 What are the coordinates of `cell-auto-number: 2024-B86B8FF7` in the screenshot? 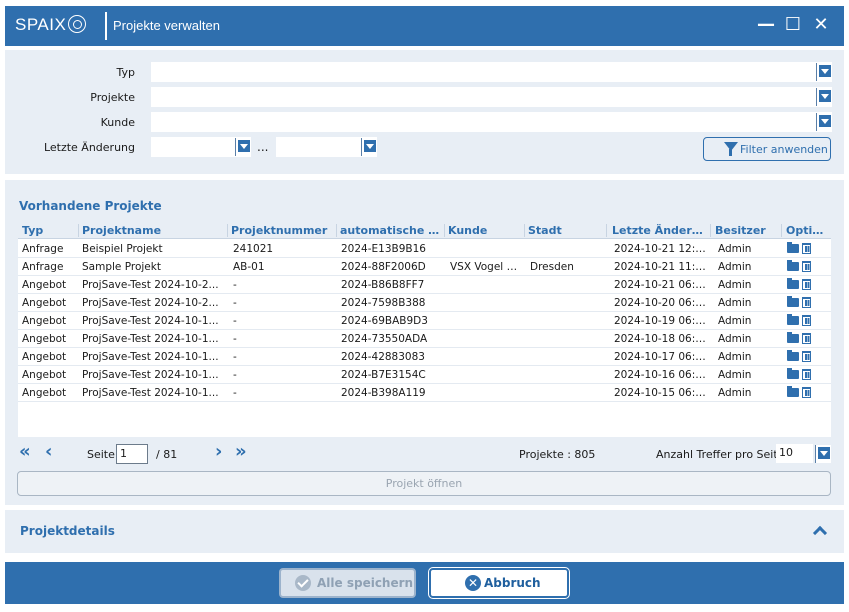 It's located at (383, 285).